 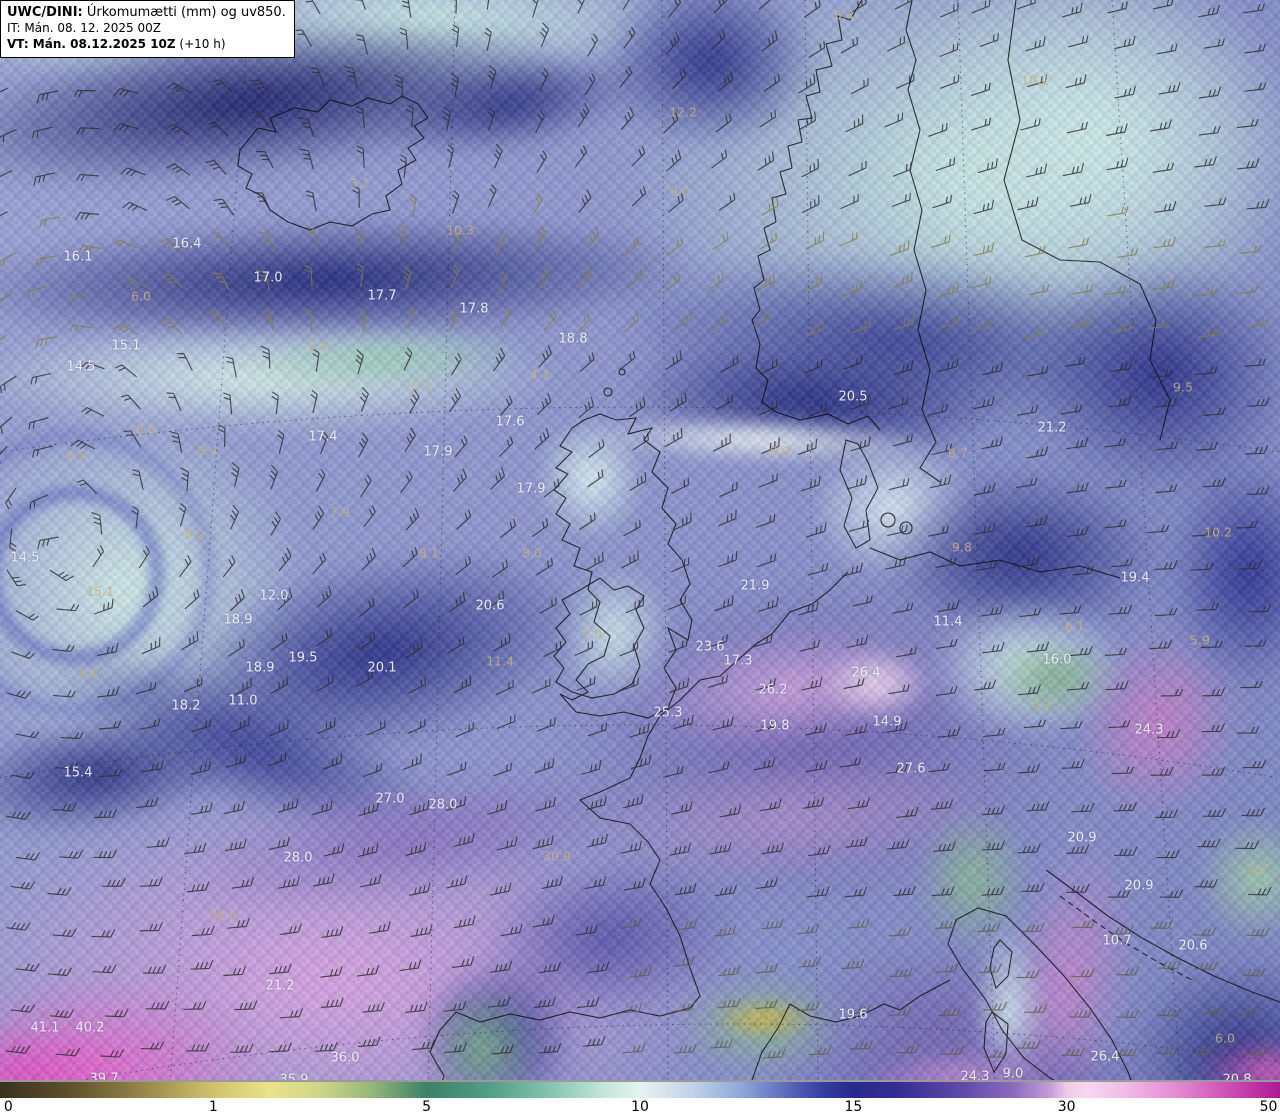 I want to click on map-value-label: 8.1, so click(x=429, y=553).